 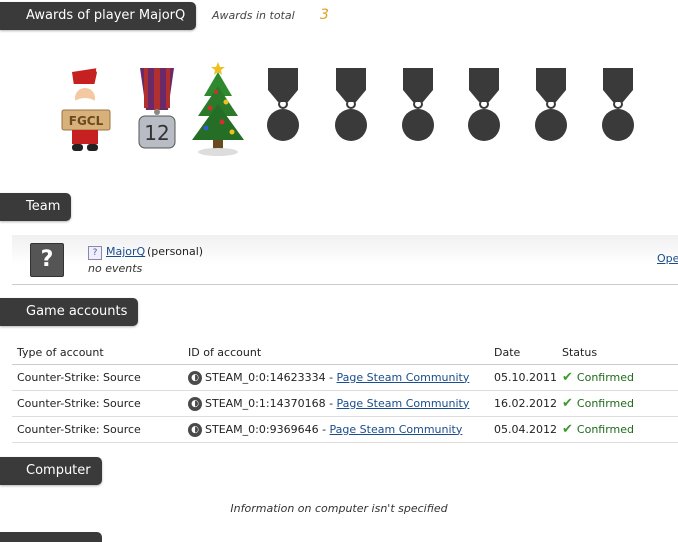 I want to click on account-date: 05.04.2012, so click(x=523, y=429).